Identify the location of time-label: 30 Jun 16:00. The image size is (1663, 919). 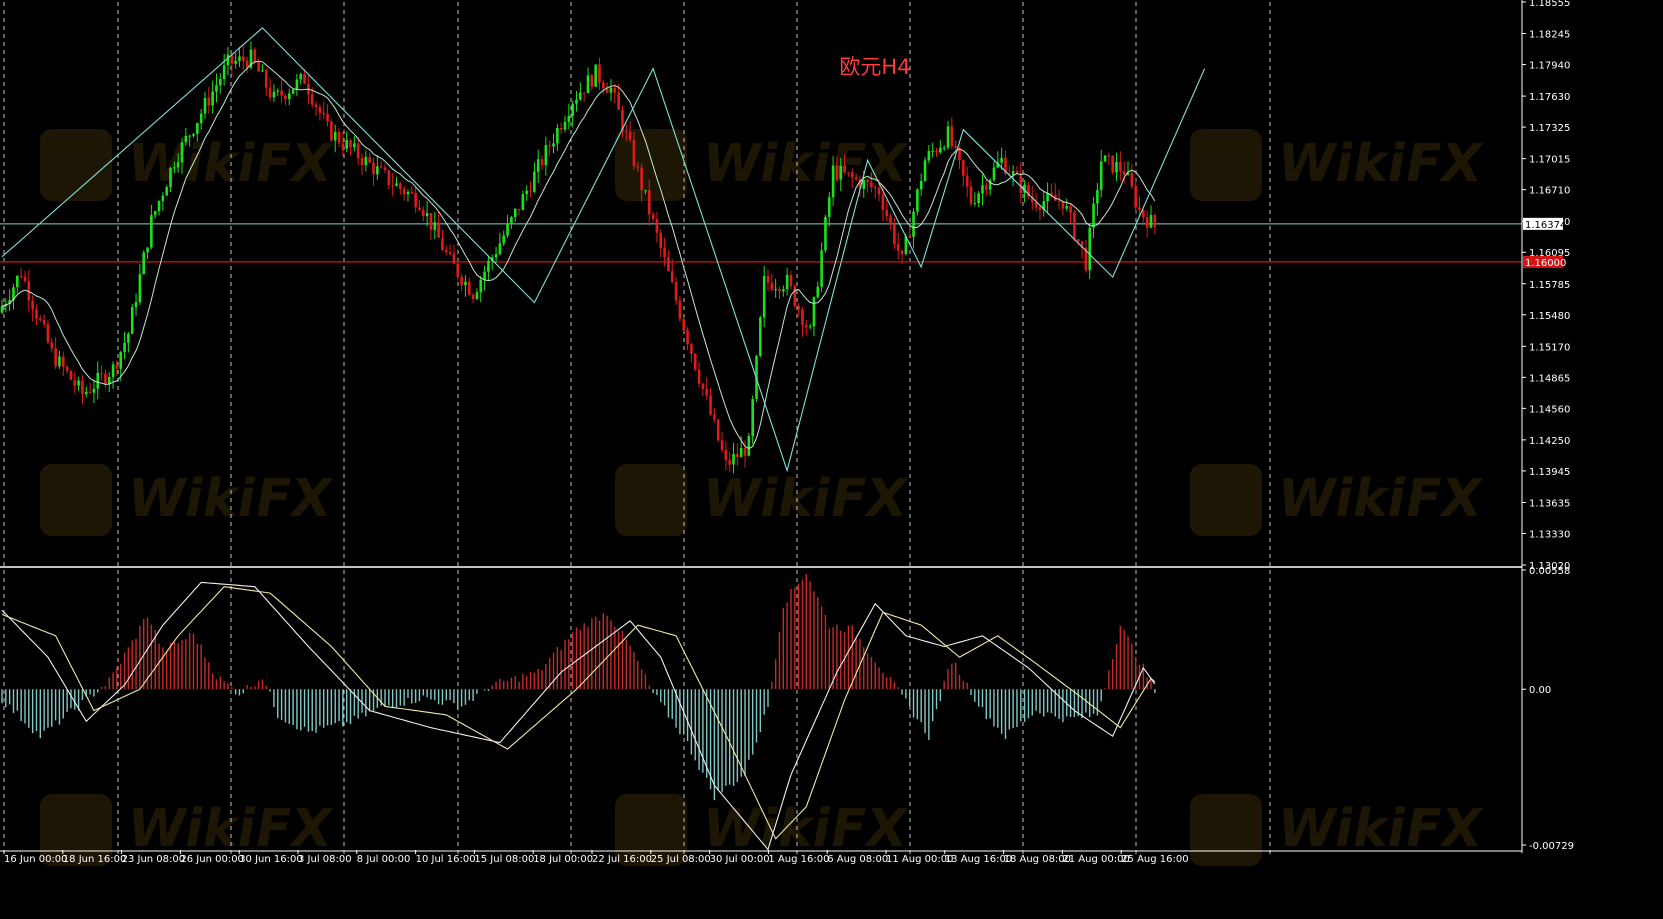
(271, 859).